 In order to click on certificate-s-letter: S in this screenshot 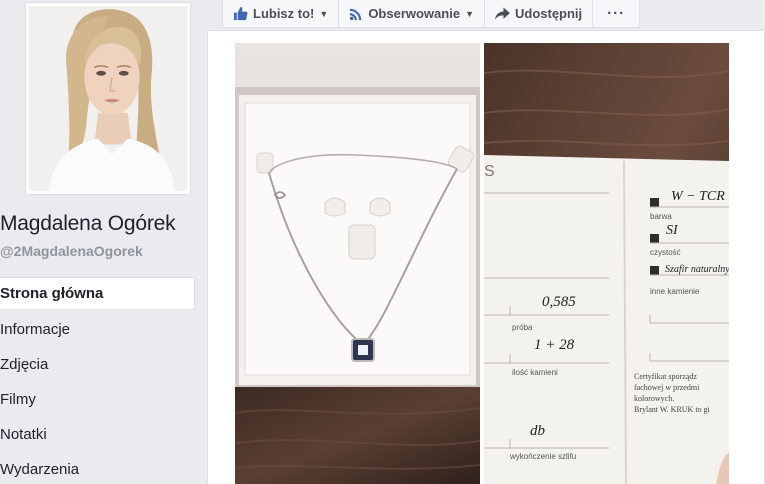, I will do `click(489, 171)`.